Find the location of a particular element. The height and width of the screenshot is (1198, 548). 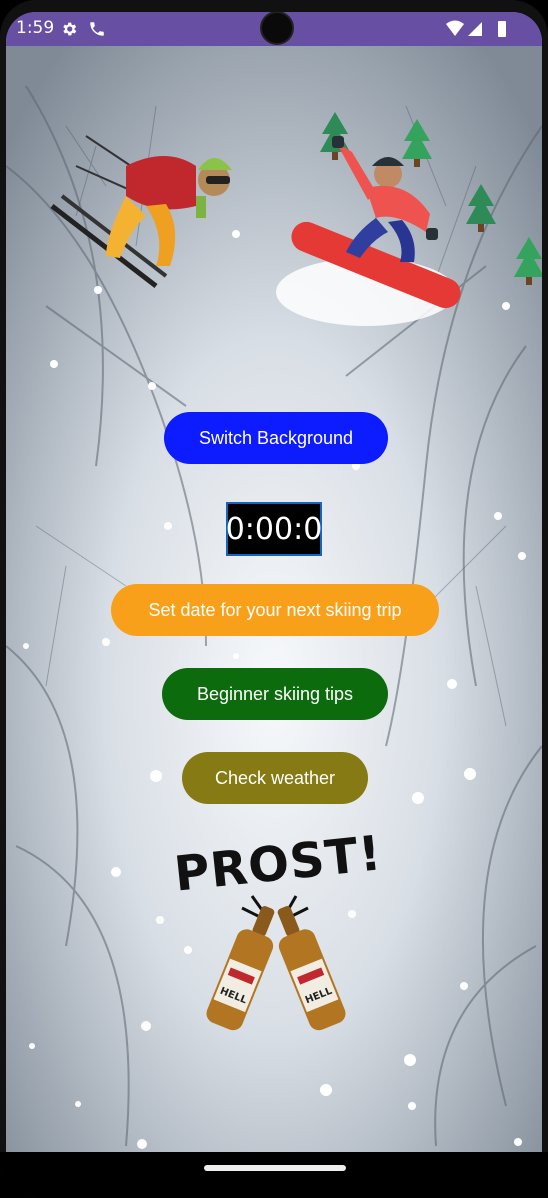

front-camera is located at coordinates (277, 28).